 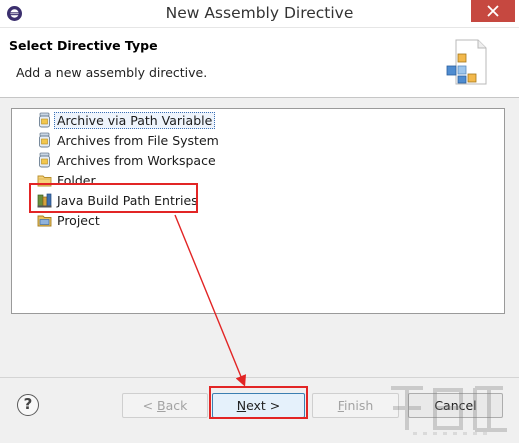 What do you see at coordinates (466, 62) in the screenshot?
I see `assembly-wizard-banner-icon` at bounding box center [466, 62].